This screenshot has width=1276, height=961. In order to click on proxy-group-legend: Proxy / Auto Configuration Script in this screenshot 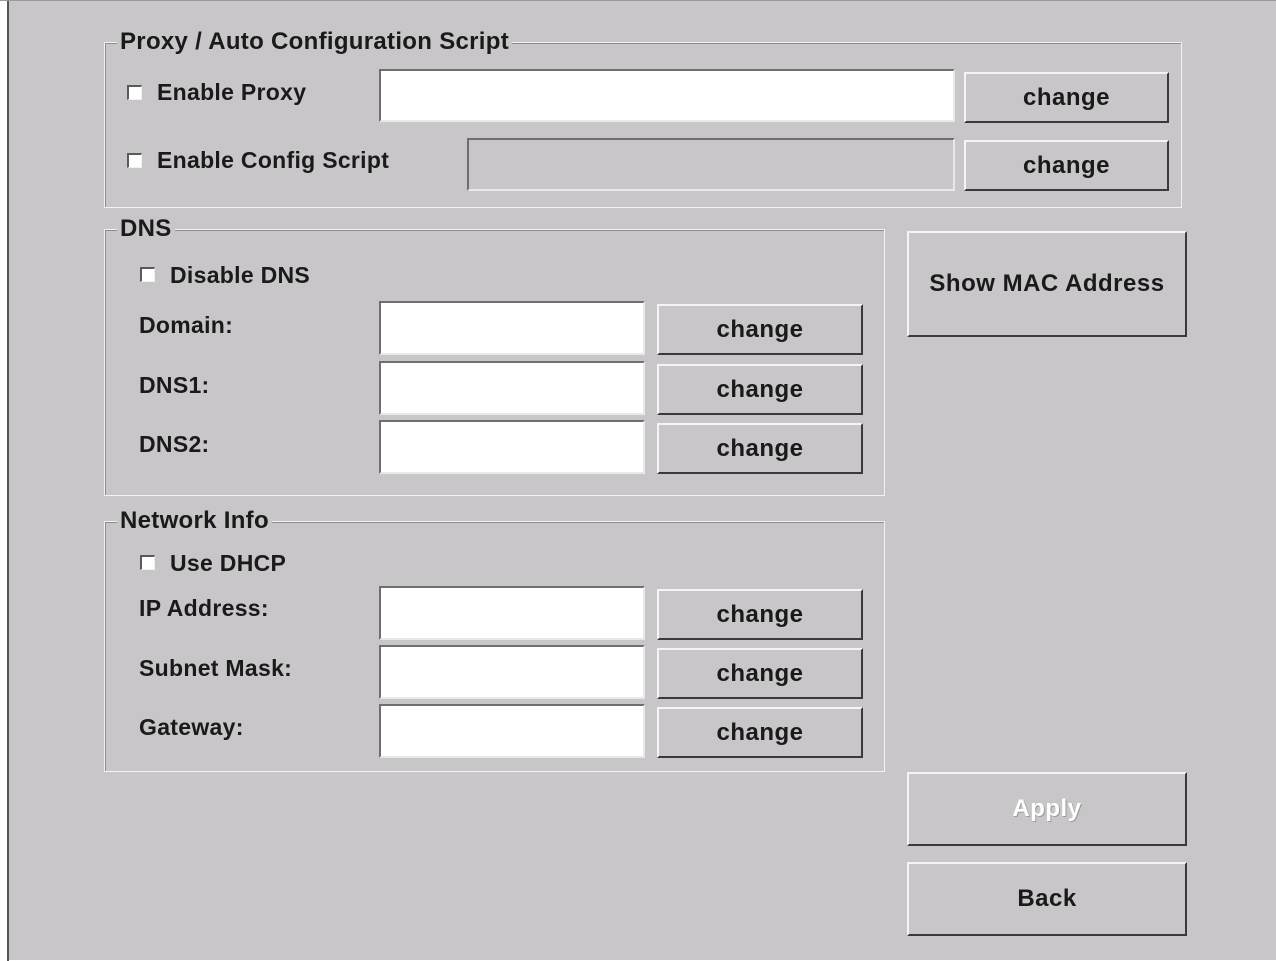, I will do `click(315, 42)`.